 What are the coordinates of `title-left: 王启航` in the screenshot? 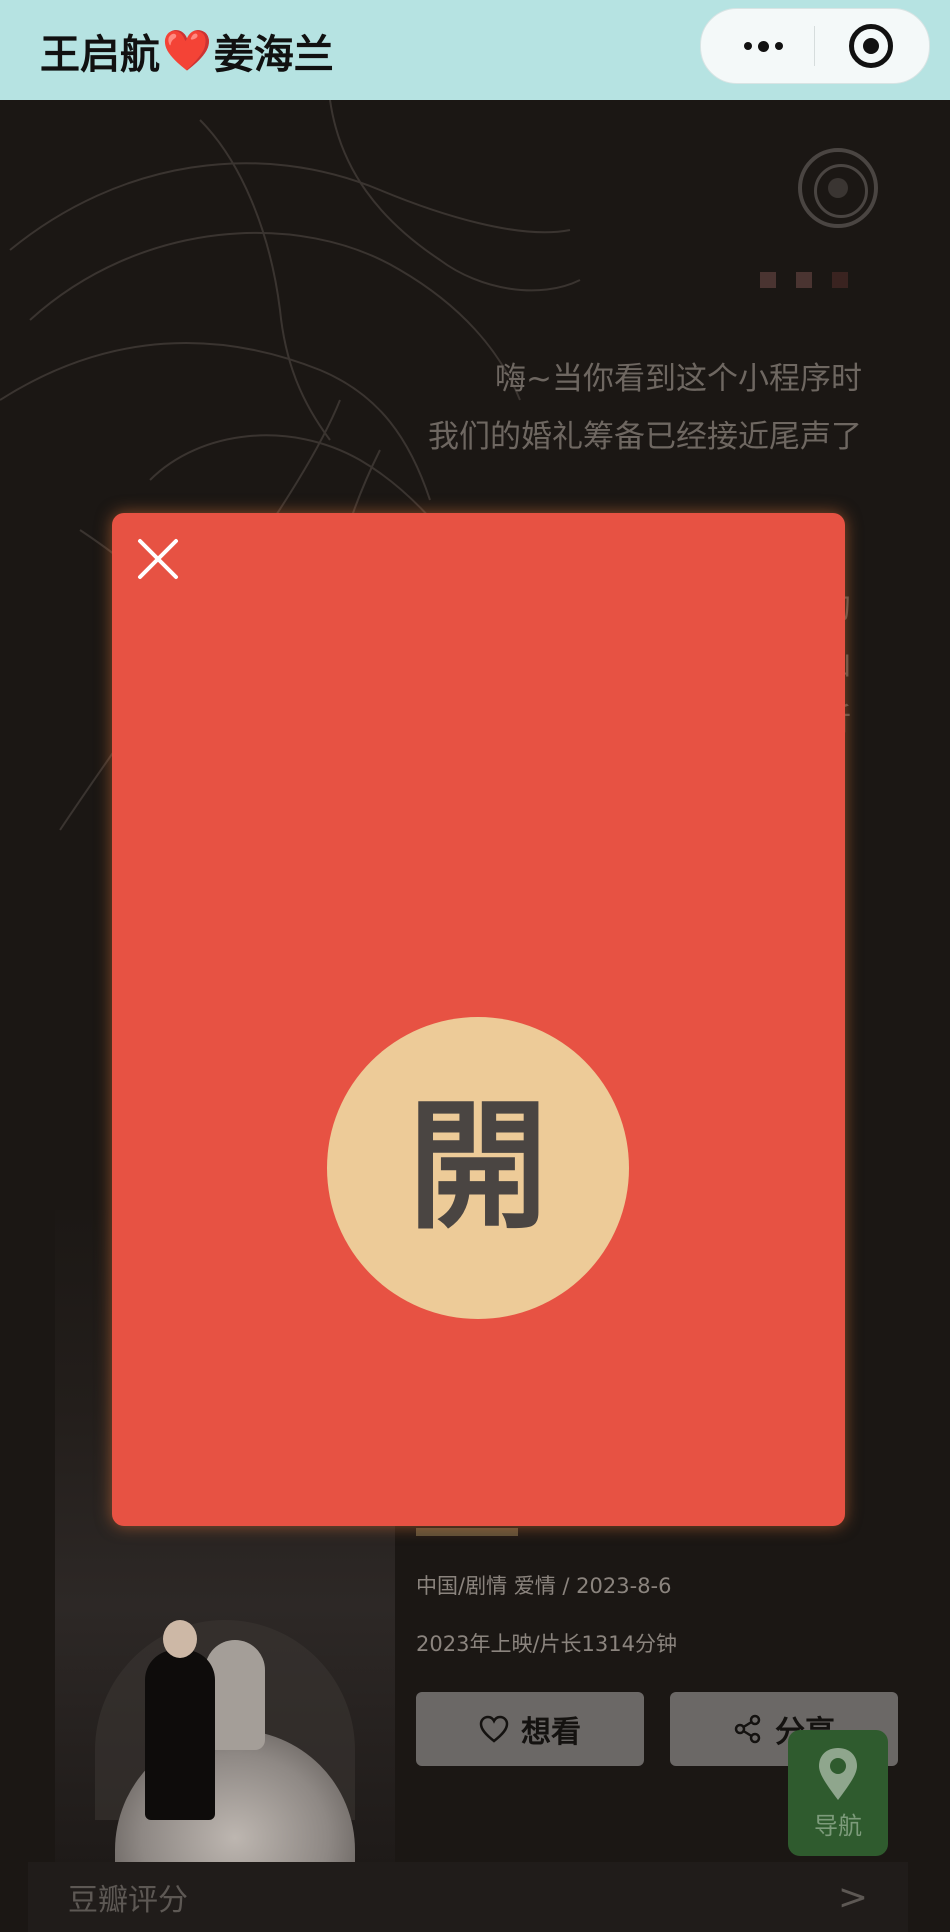 It's located at (100, 55).